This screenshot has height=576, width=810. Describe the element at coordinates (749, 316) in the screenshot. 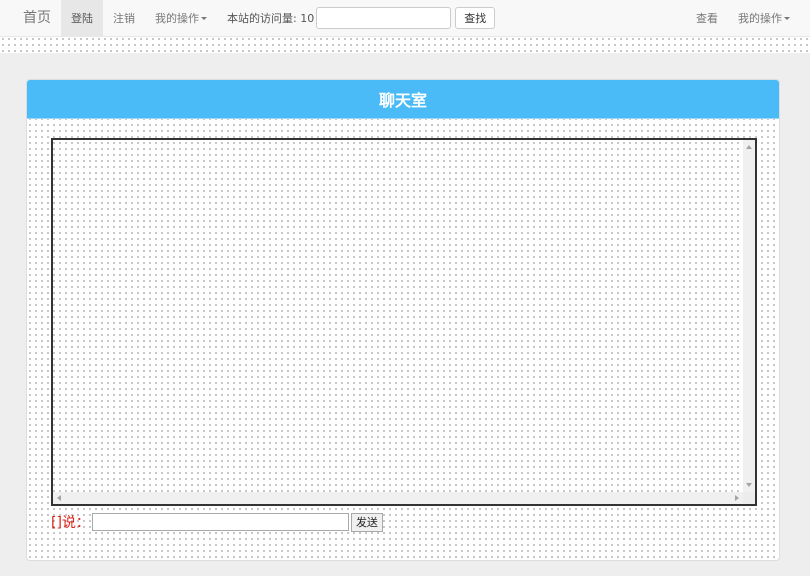

I see `vertical-scrollbar` at that location.